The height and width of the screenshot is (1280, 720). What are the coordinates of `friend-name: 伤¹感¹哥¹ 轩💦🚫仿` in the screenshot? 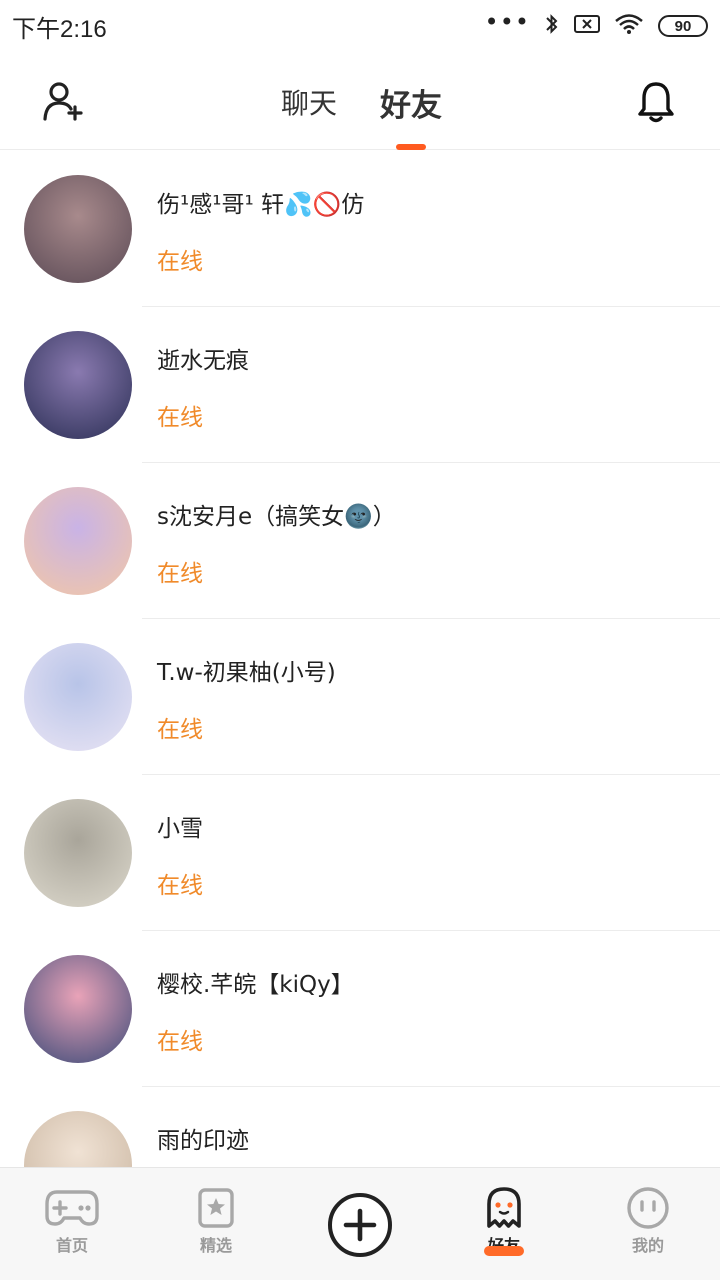 It's located at (261, 205).